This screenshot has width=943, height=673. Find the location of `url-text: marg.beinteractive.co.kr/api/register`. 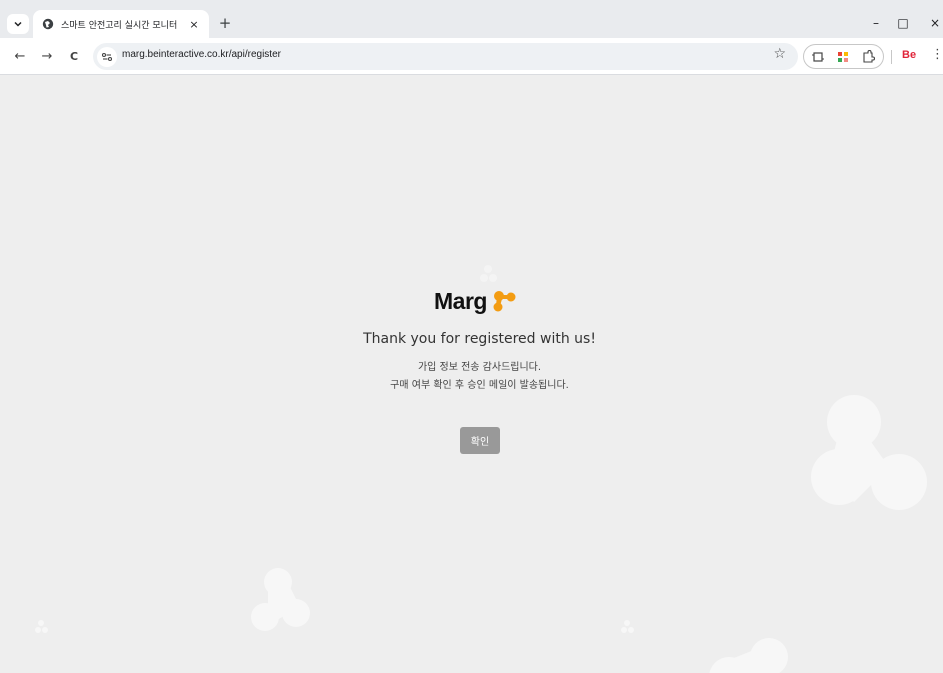

url-text: marg.beinteractive.co.kr/api/register is located at coordinates (201, 54).